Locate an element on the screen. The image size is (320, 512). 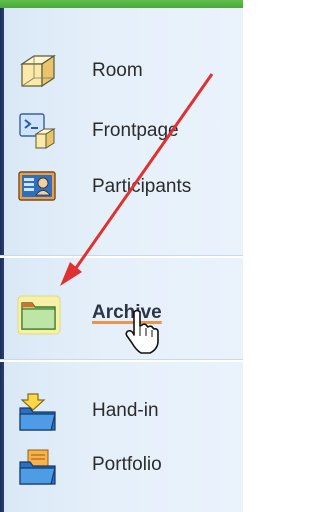
sidebar-item-label: Hand-in is located at coordinates (125, 410).